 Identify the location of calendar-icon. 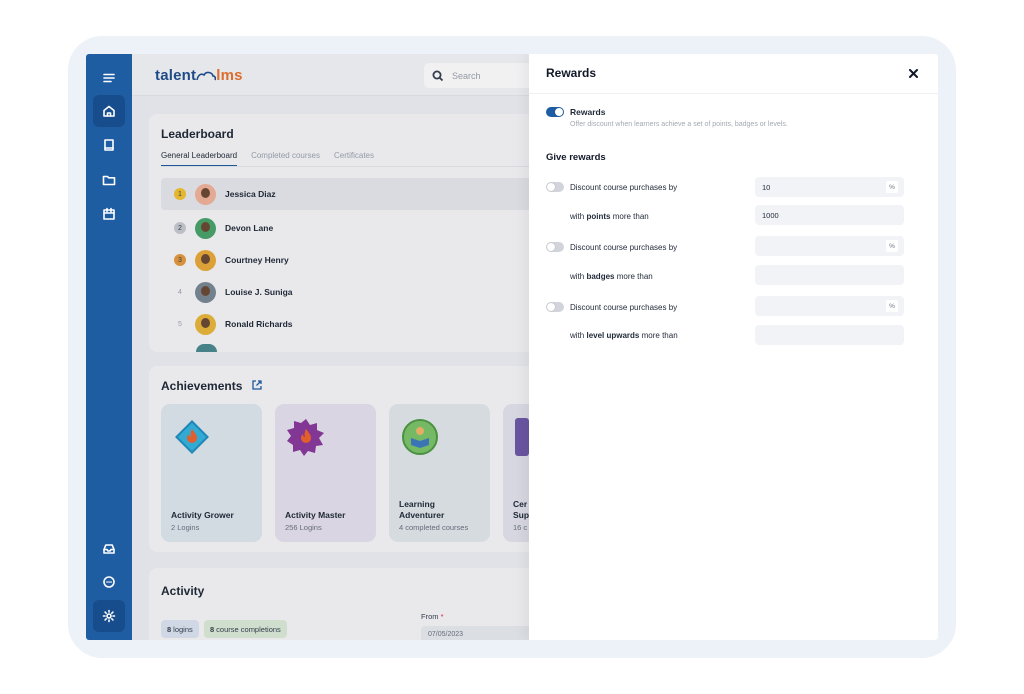
(109, 213).